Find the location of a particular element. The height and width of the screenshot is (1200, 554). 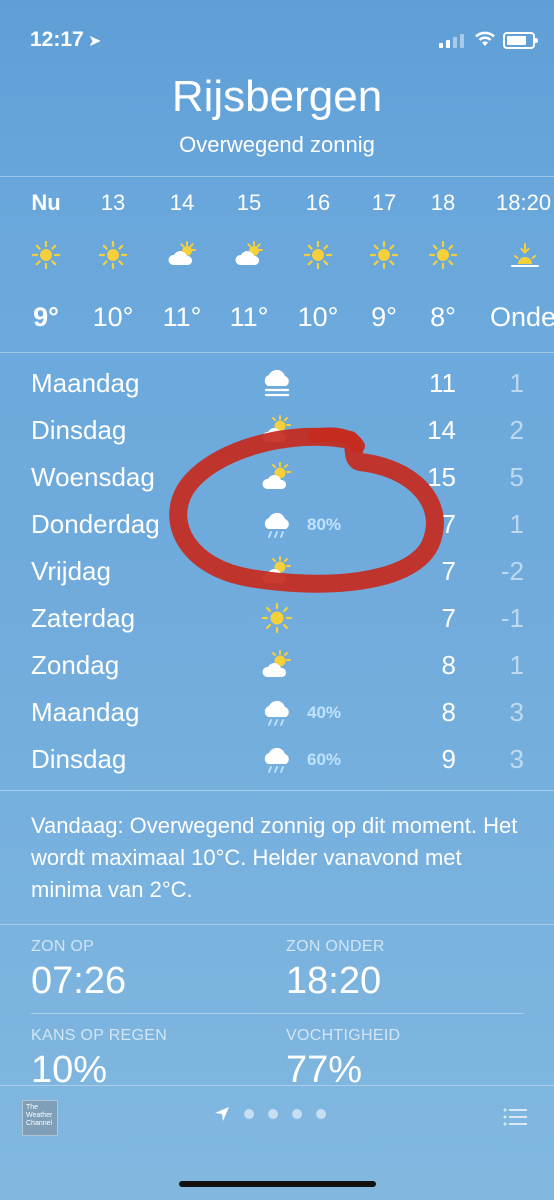

day-high: 9 is located at coordinates (448, 759).